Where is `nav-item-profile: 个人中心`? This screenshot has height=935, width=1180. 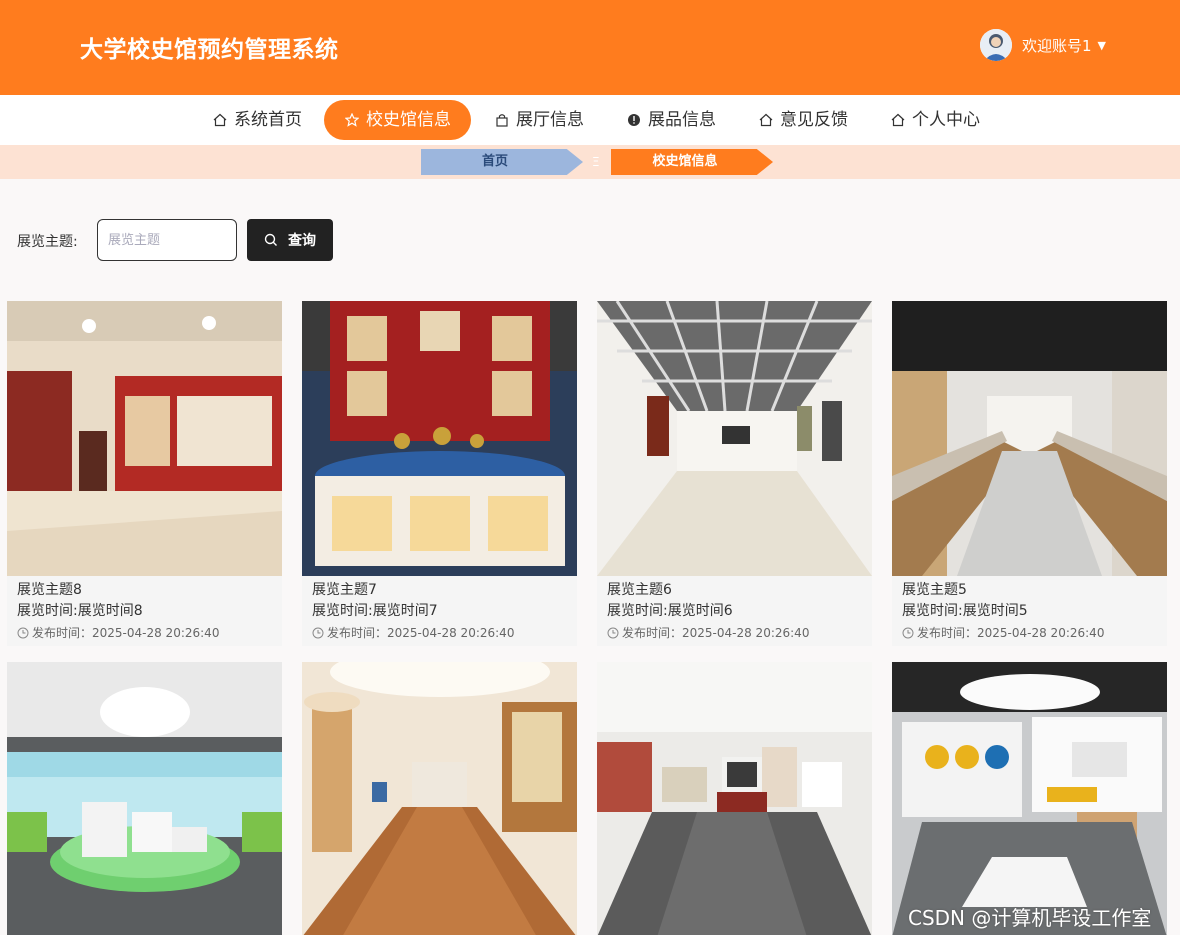
nav-item-profile: 个人中心 is located at coordinates (935, 120).